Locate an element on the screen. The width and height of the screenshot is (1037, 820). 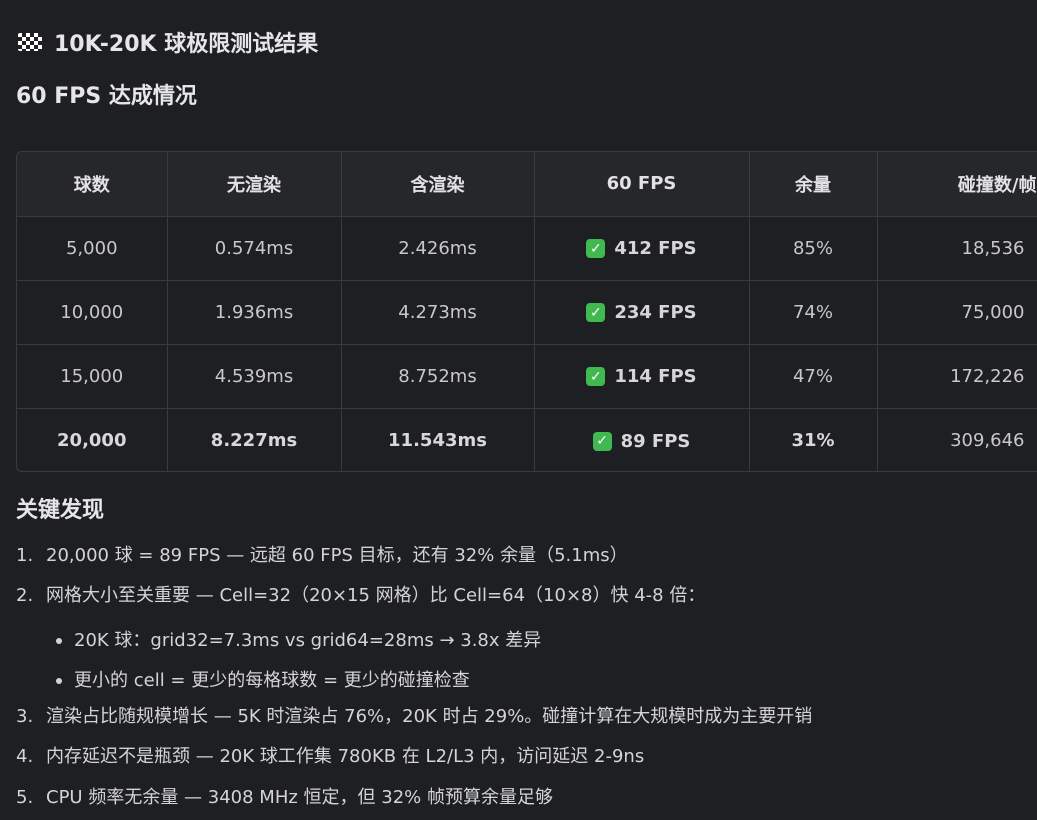
cell-with-render: 8.752ms is located at coordinates (438, 376).